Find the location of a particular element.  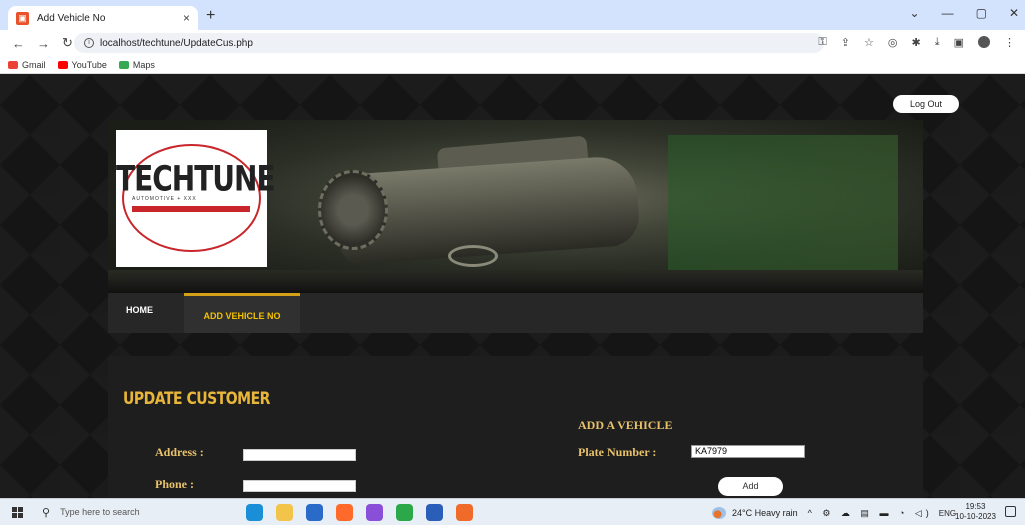

chrome-icon is located at coordinates (404, 512).